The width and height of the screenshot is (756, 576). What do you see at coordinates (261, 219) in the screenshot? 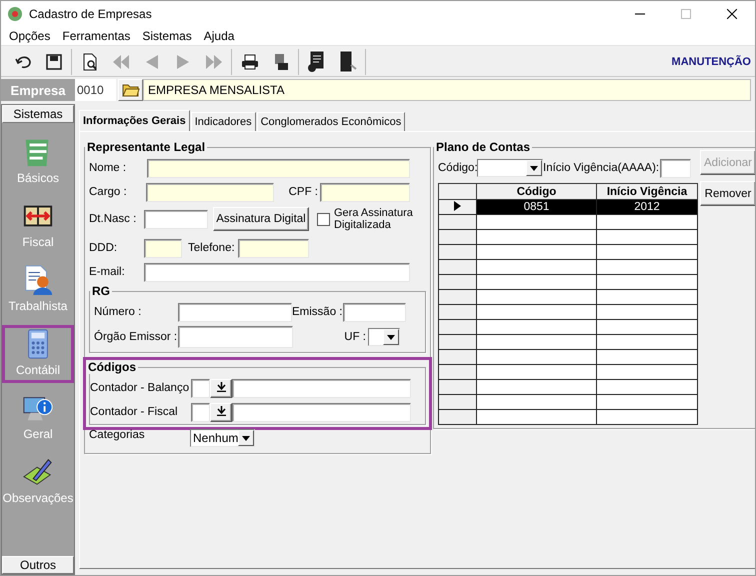
I see `signature-button: Assinatura Digital` at bounding box center [261, 219].